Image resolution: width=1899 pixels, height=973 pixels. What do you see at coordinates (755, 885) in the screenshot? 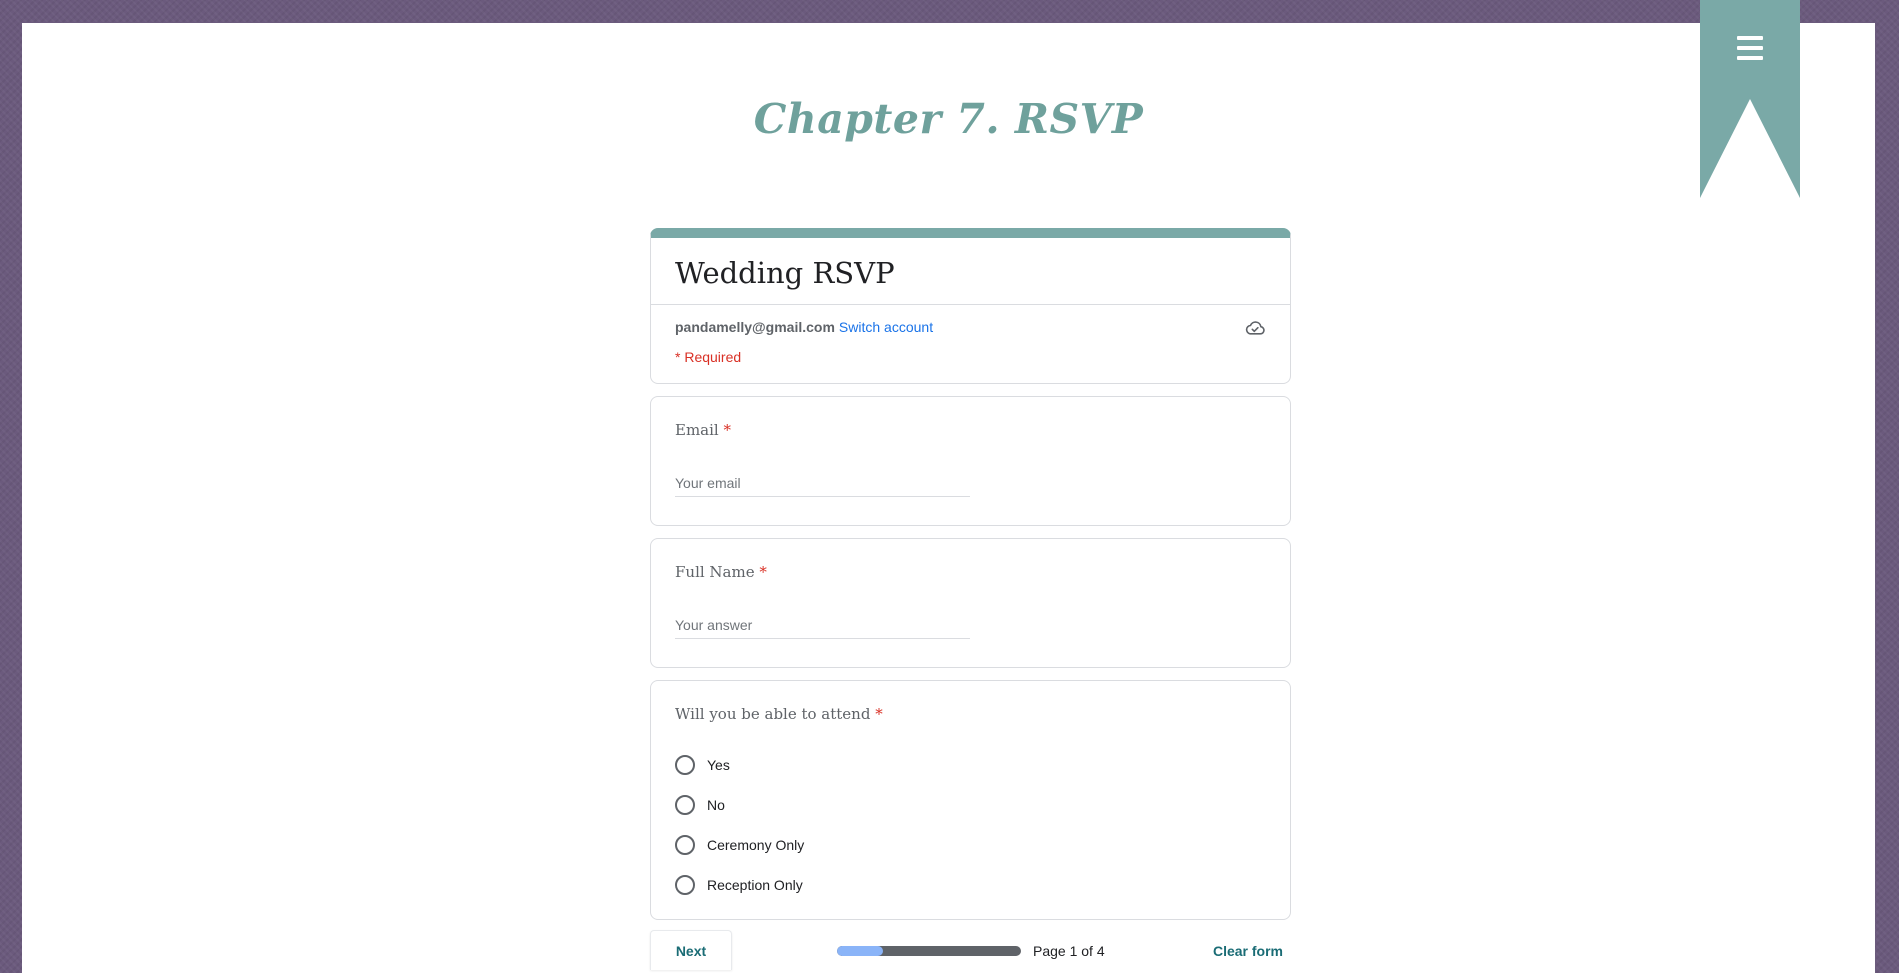
I see `radio-option-label: Reception Only` at bounding box center [755, 885].